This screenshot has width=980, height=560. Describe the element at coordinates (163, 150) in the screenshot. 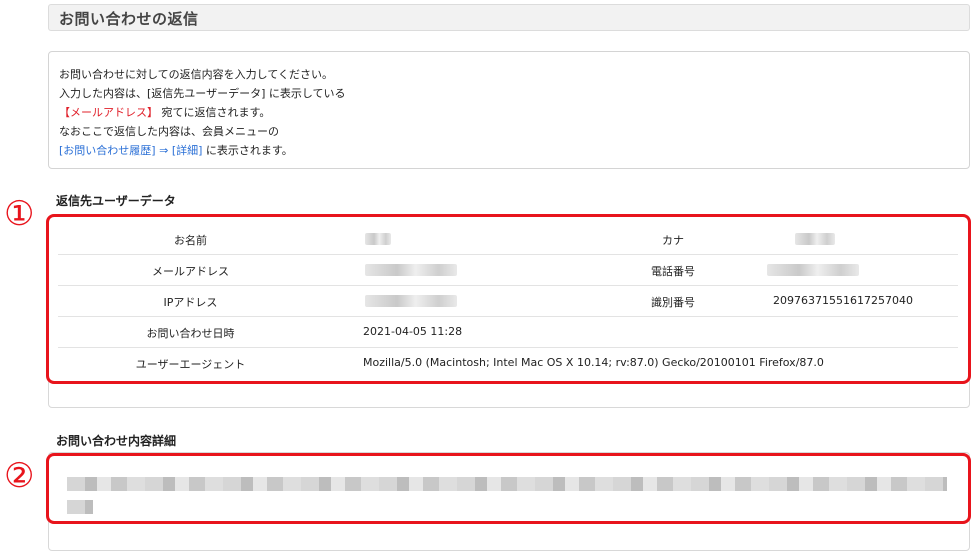

I see `arrow-text: ⇒` at that location.